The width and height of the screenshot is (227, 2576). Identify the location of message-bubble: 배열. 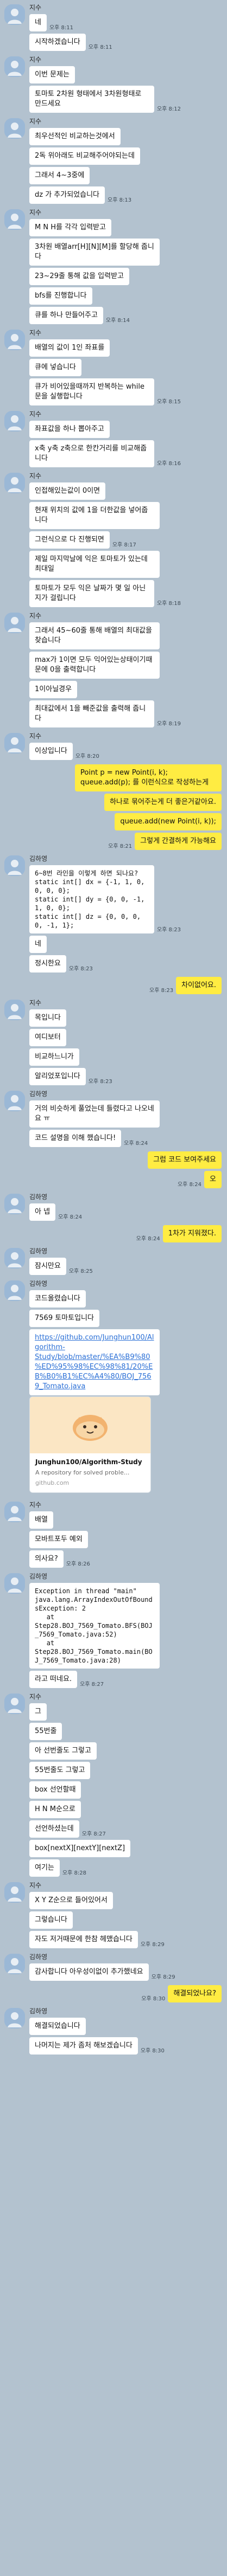
(41, 1520).